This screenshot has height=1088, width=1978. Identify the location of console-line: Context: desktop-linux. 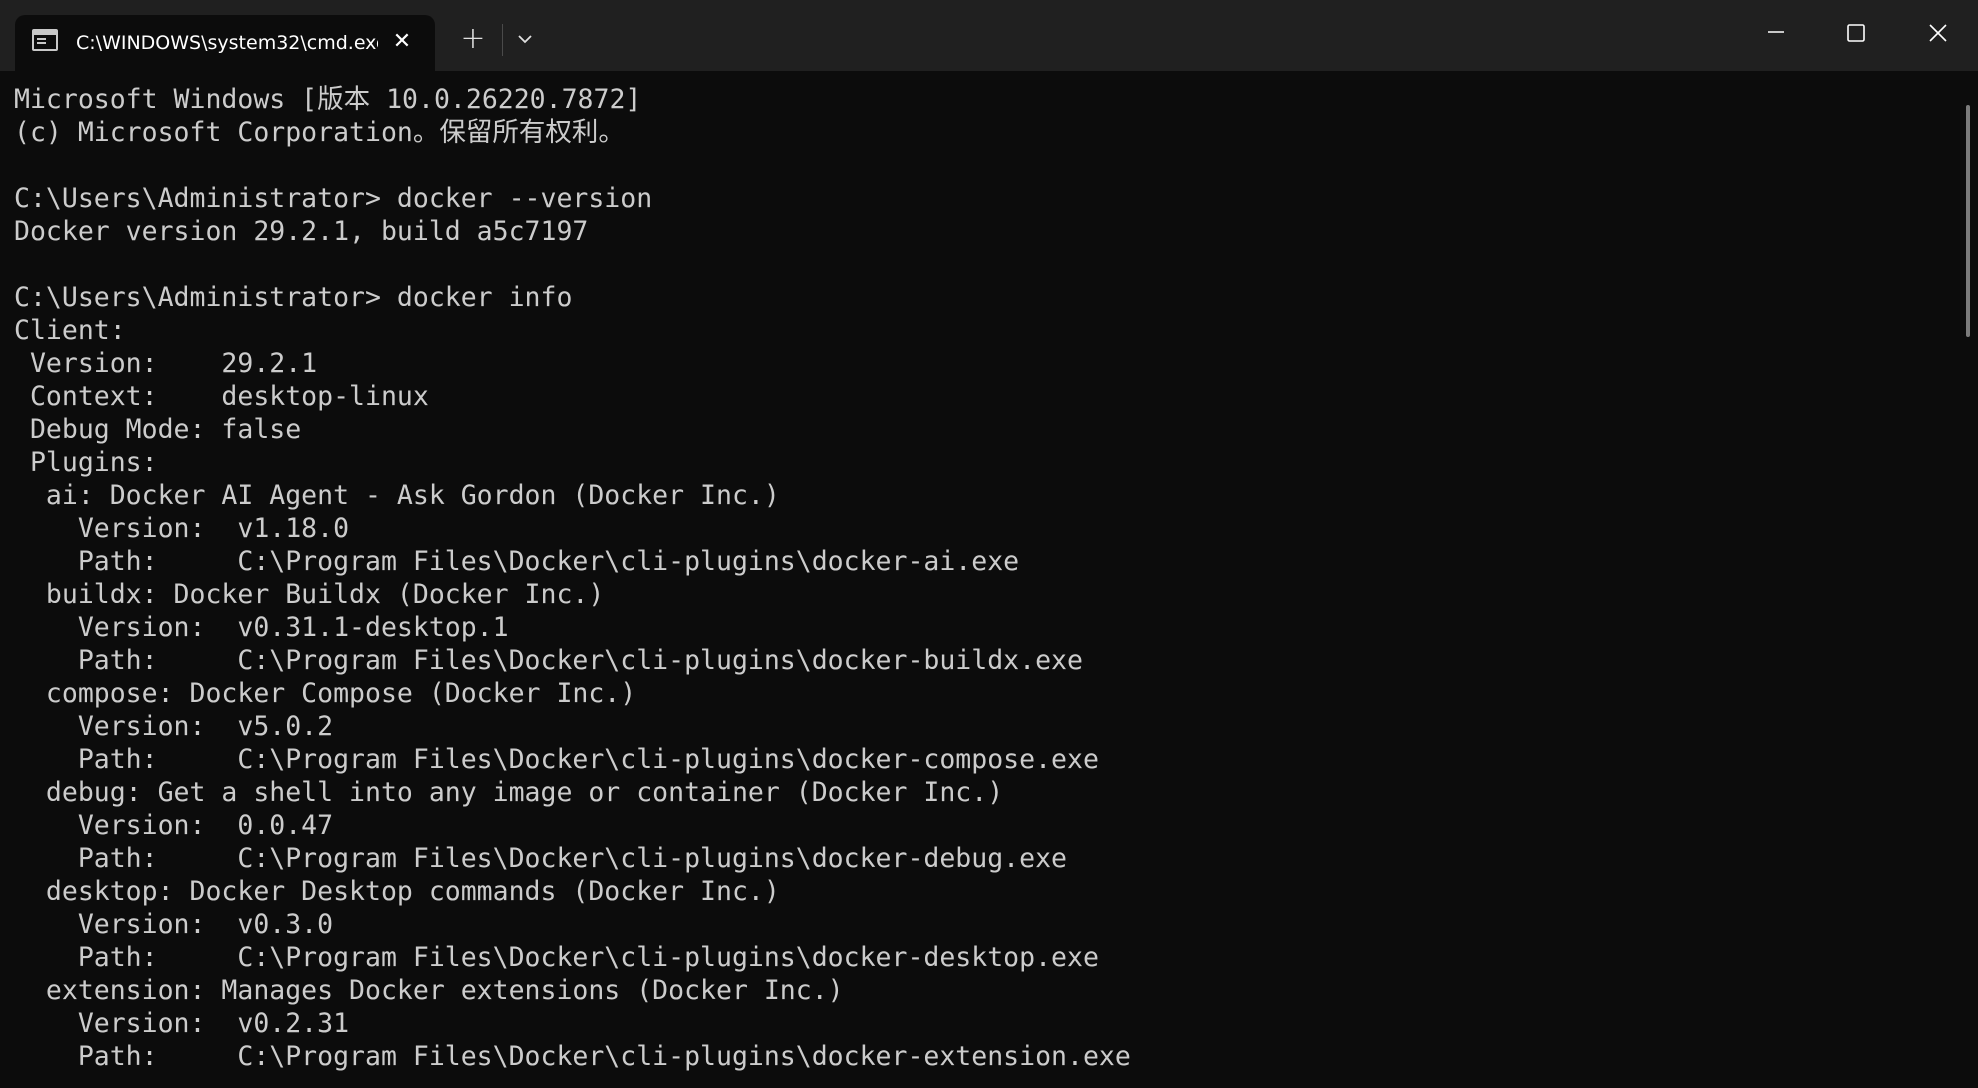
(221, 396).